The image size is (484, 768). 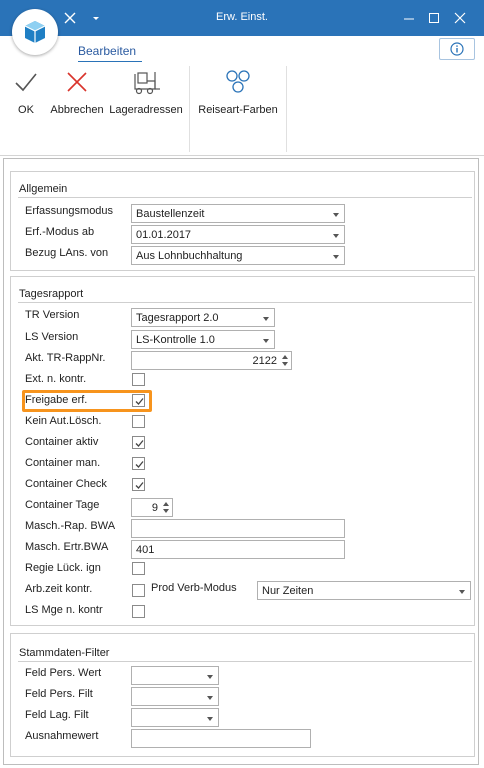 What do you see at coordinates (288, 591) in the screenshot?
I see `prod-verb-modus-value: Nur Zeiten` at bounding box center [288, 591].